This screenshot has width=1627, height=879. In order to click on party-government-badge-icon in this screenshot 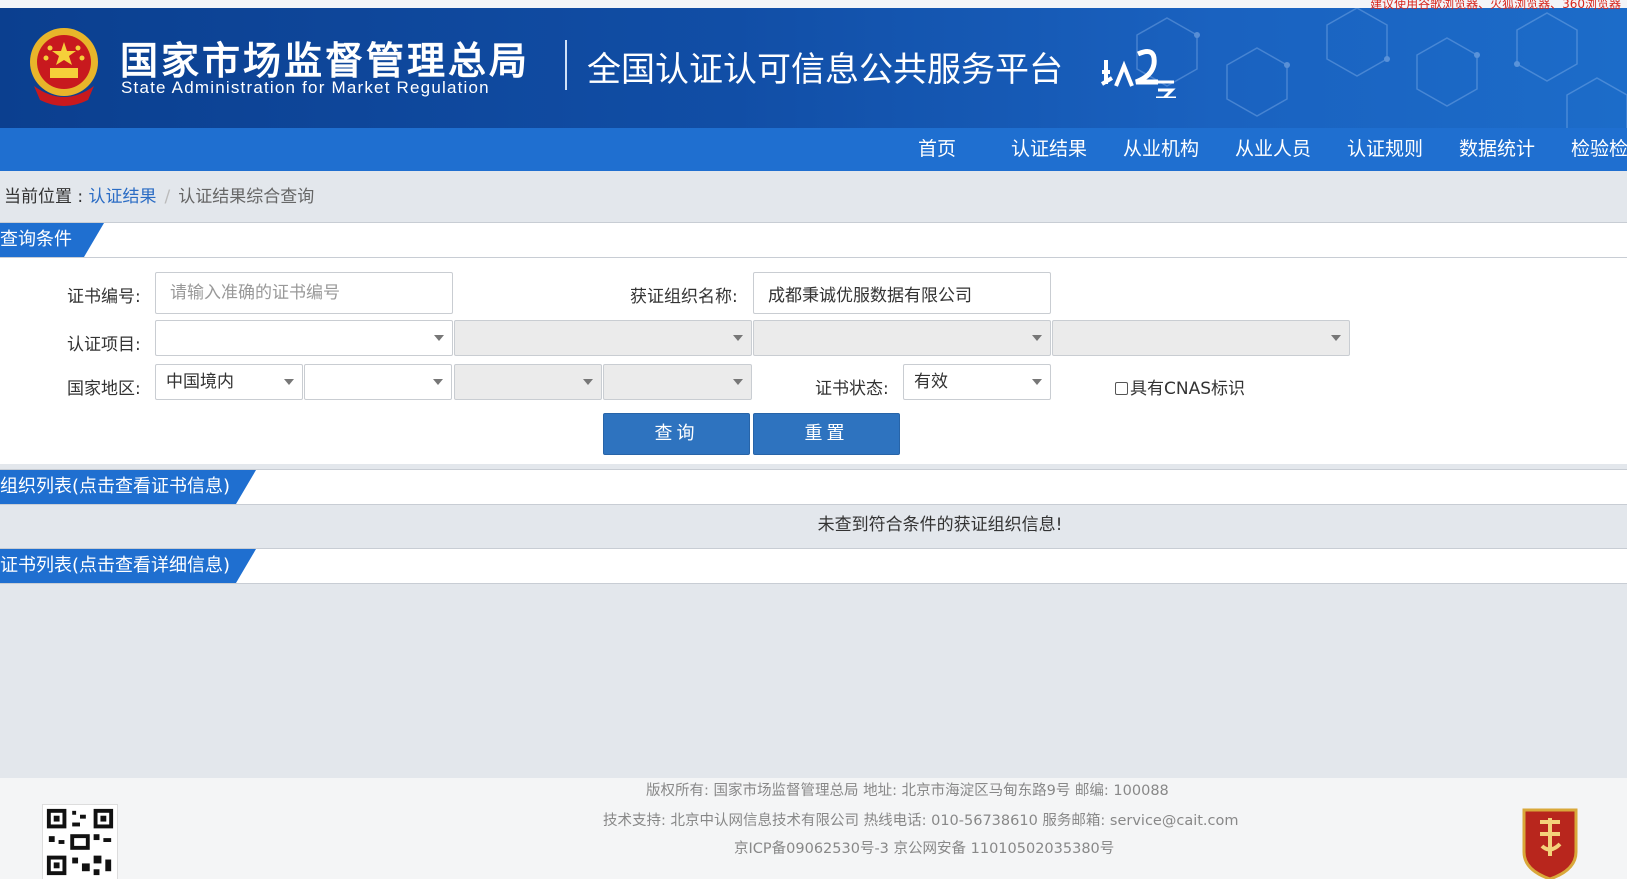, I will do `click(1550, 841)`.